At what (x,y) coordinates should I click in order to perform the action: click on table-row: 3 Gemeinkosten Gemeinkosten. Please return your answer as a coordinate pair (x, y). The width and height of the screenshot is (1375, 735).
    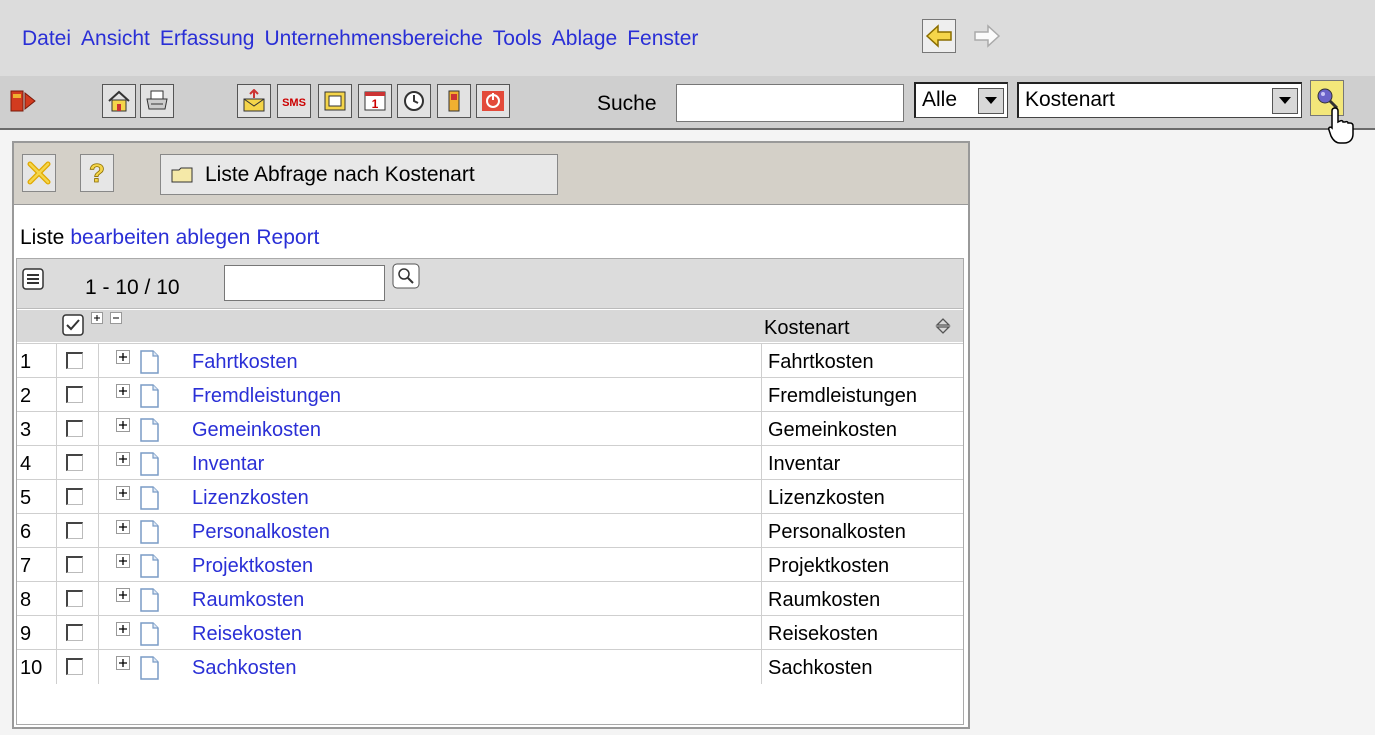
    Looking at the image, I should click on (490, 428).